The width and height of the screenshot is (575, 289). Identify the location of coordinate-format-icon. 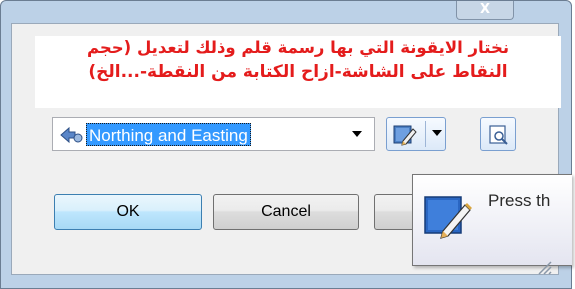
(71, 135).